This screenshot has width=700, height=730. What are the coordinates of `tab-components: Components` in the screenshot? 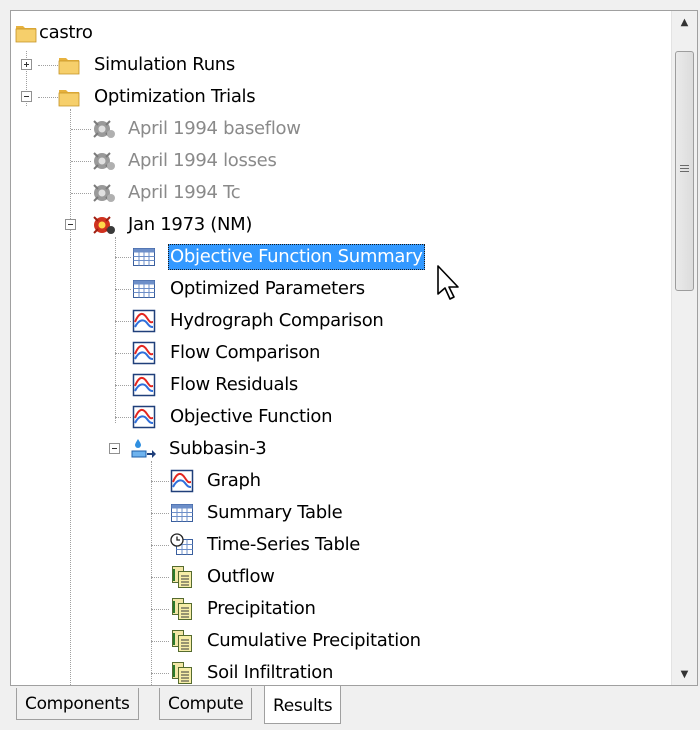 It's located at (77, 704).